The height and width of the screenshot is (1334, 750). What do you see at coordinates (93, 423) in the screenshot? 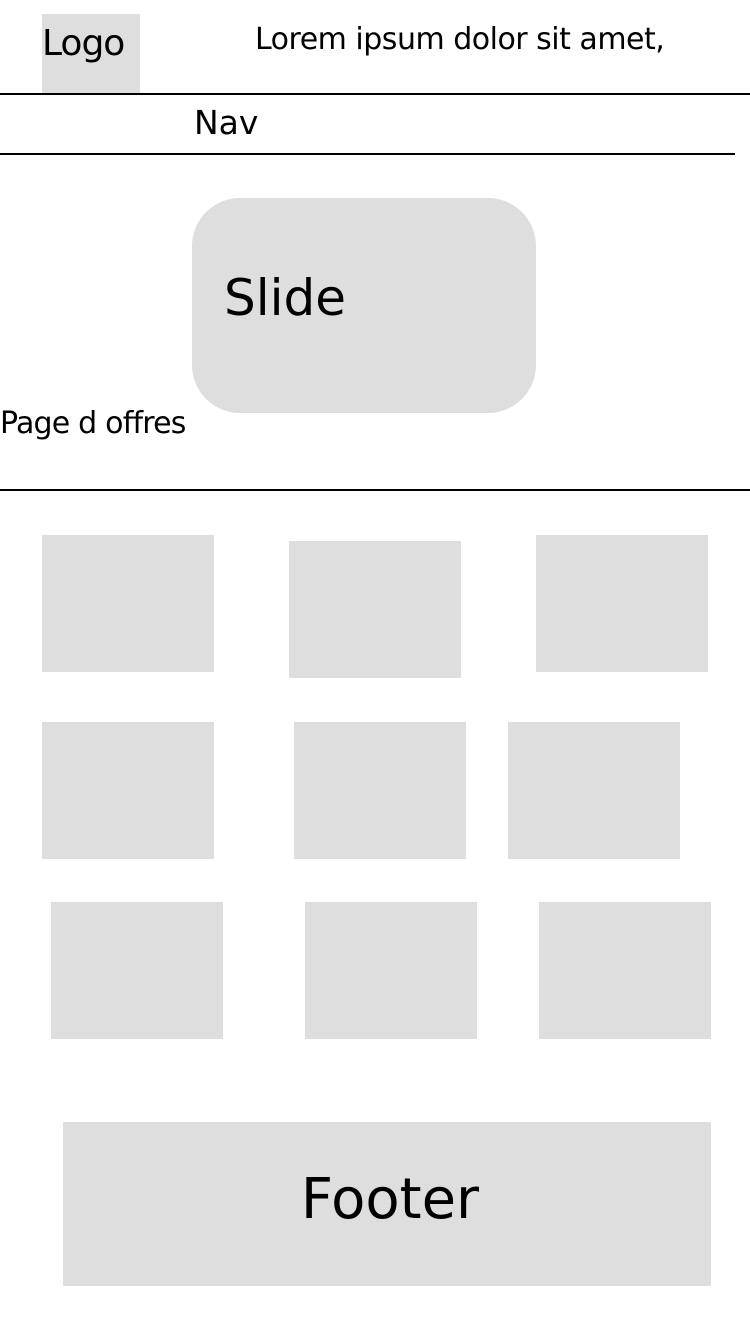
I see `offers-page-title: Page d offres` at bounding box center [93, 423].